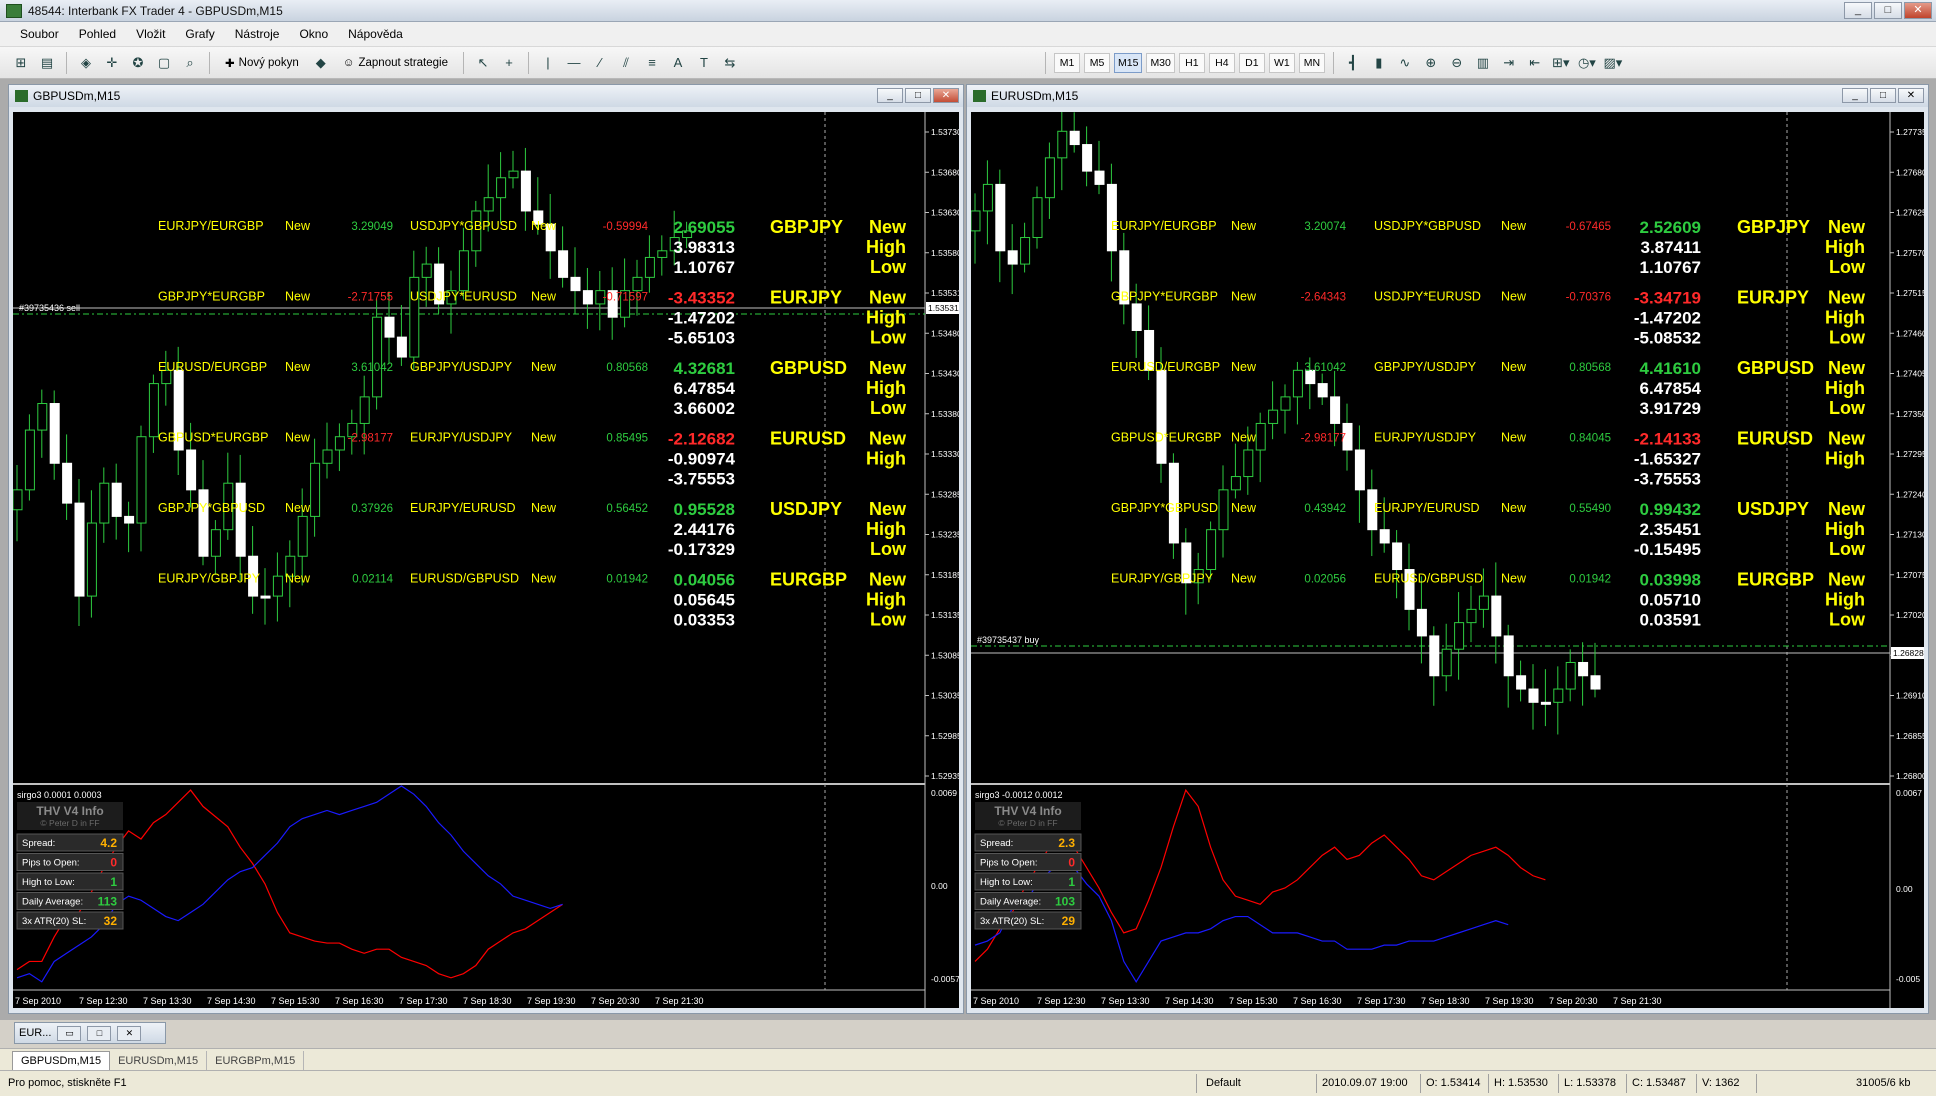  What do you see at coordinates (1509, 63) in the screenshot?
I see `autoscroll-icon: ⇥` at bounding box center [1509, 63].